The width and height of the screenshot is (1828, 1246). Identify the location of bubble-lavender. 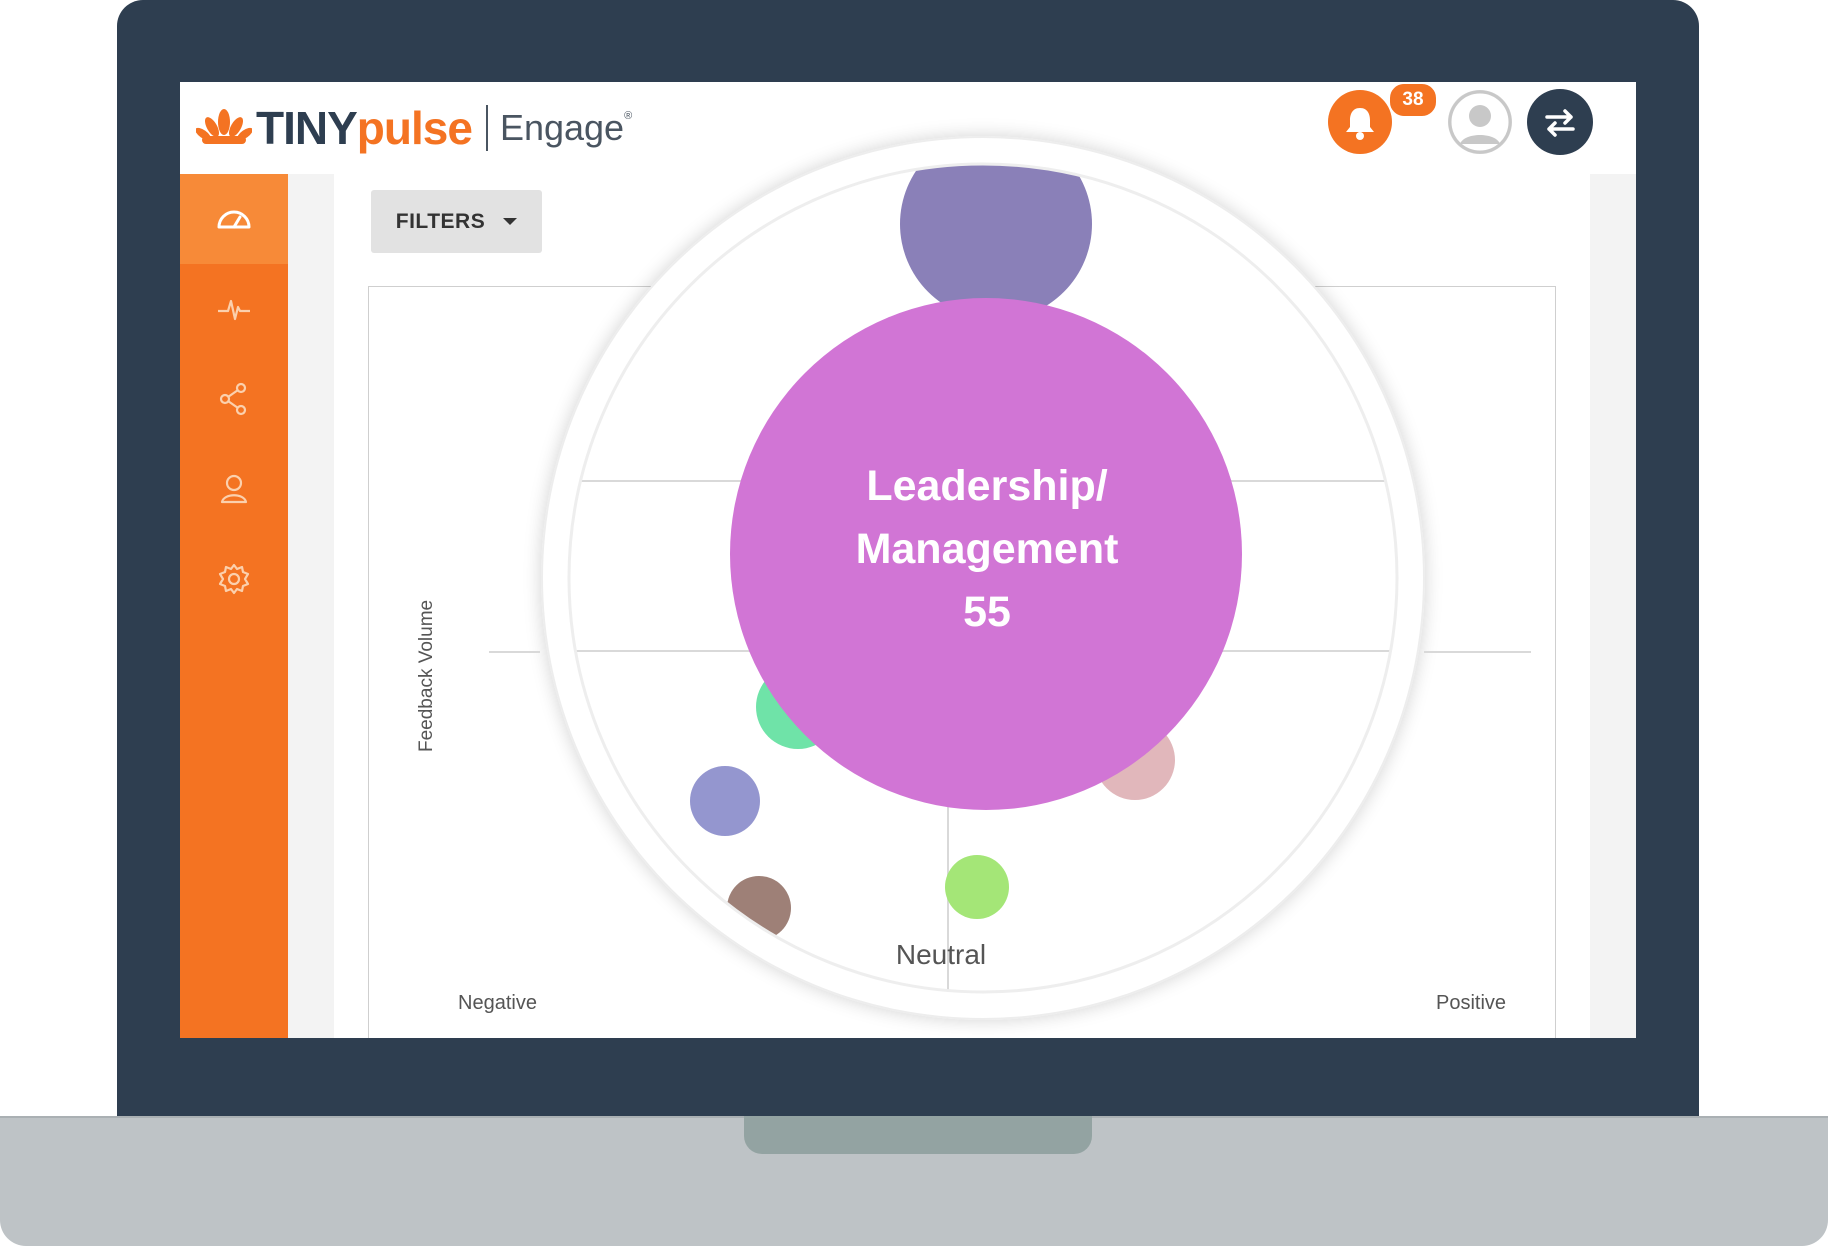
(725, 801).